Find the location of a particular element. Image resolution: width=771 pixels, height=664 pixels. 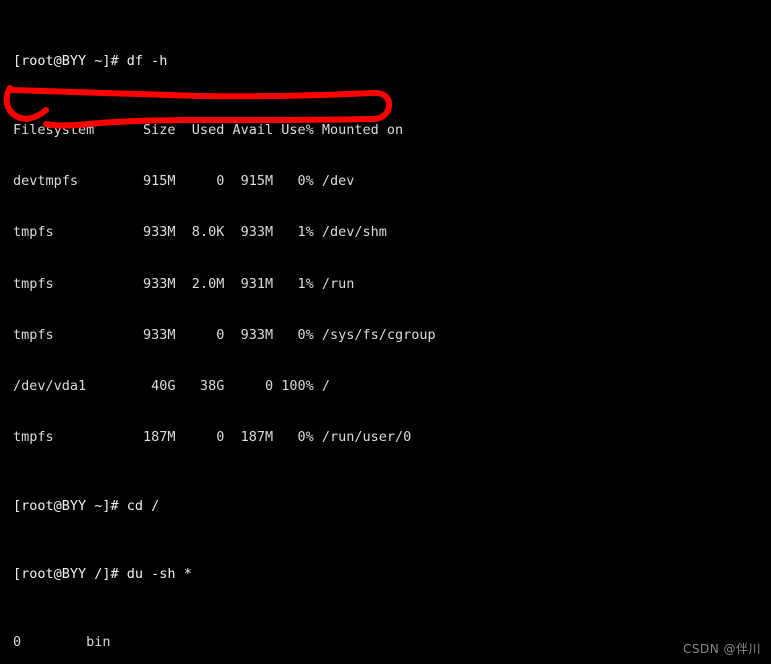

command-line-cd: [root@BYY ~]# cd / is located at coordinates (342, 506).